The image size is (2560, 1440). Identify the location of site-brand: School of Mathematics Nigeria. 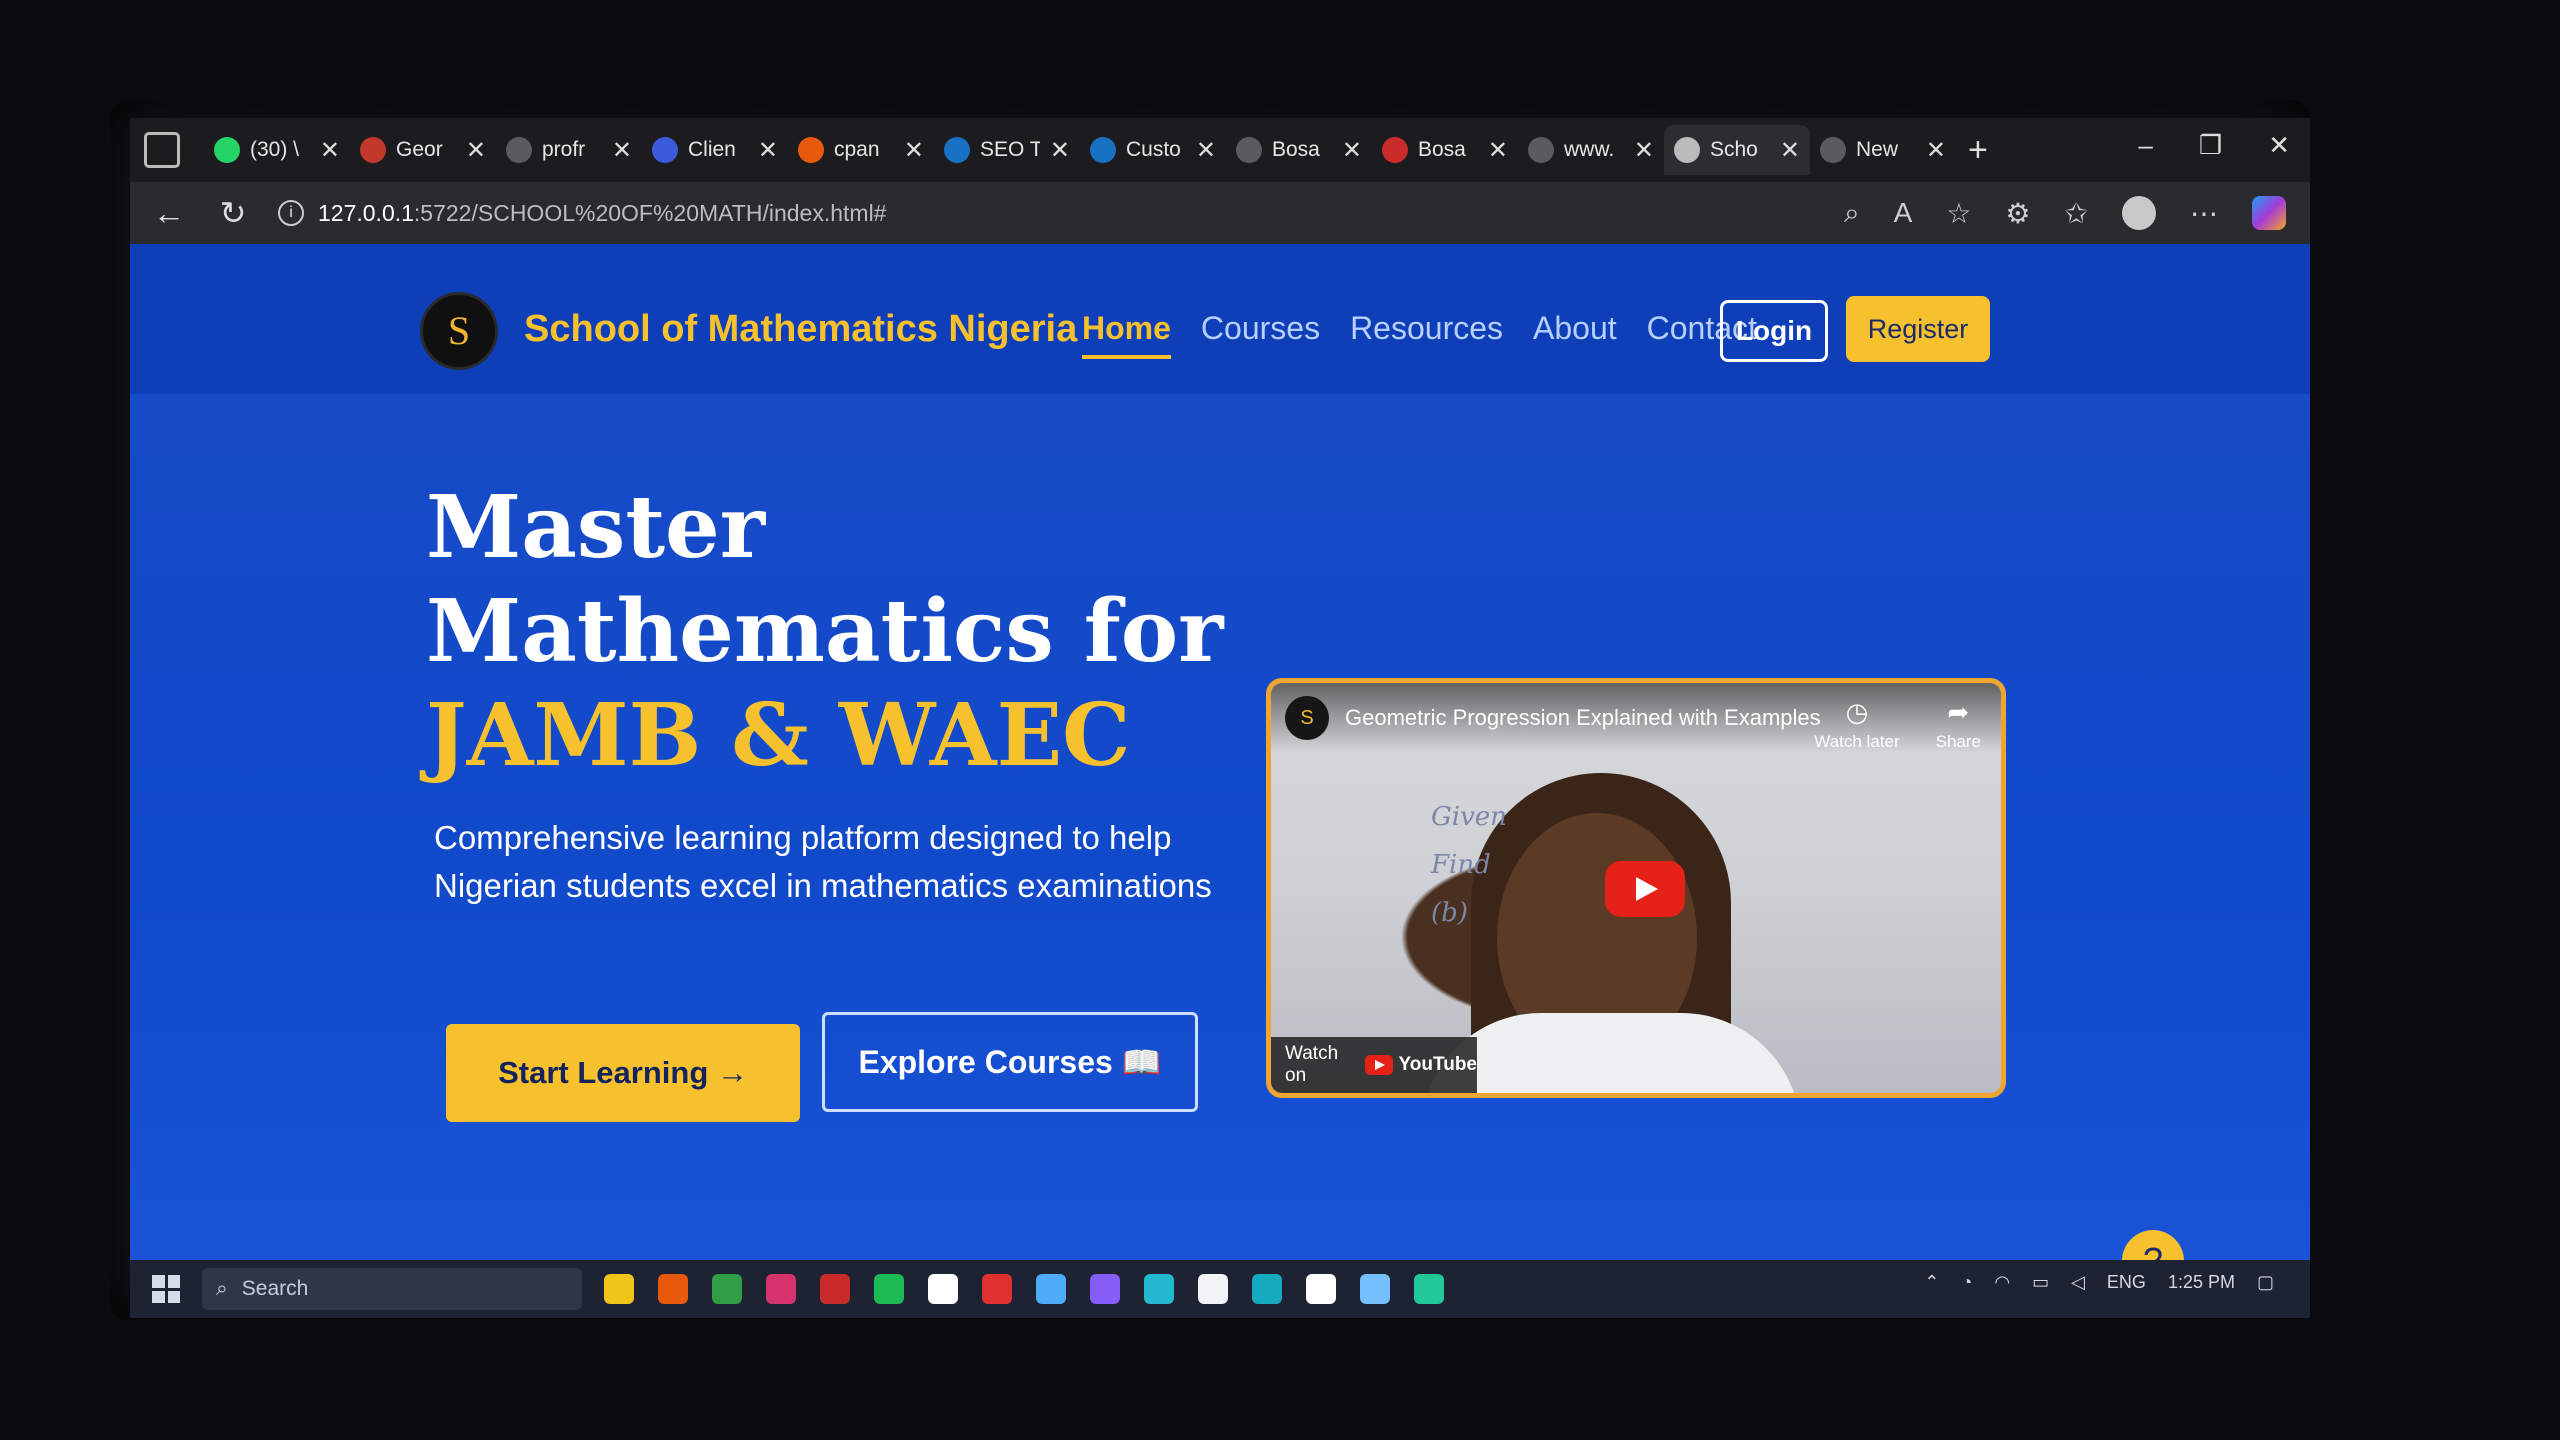
(800, 329).